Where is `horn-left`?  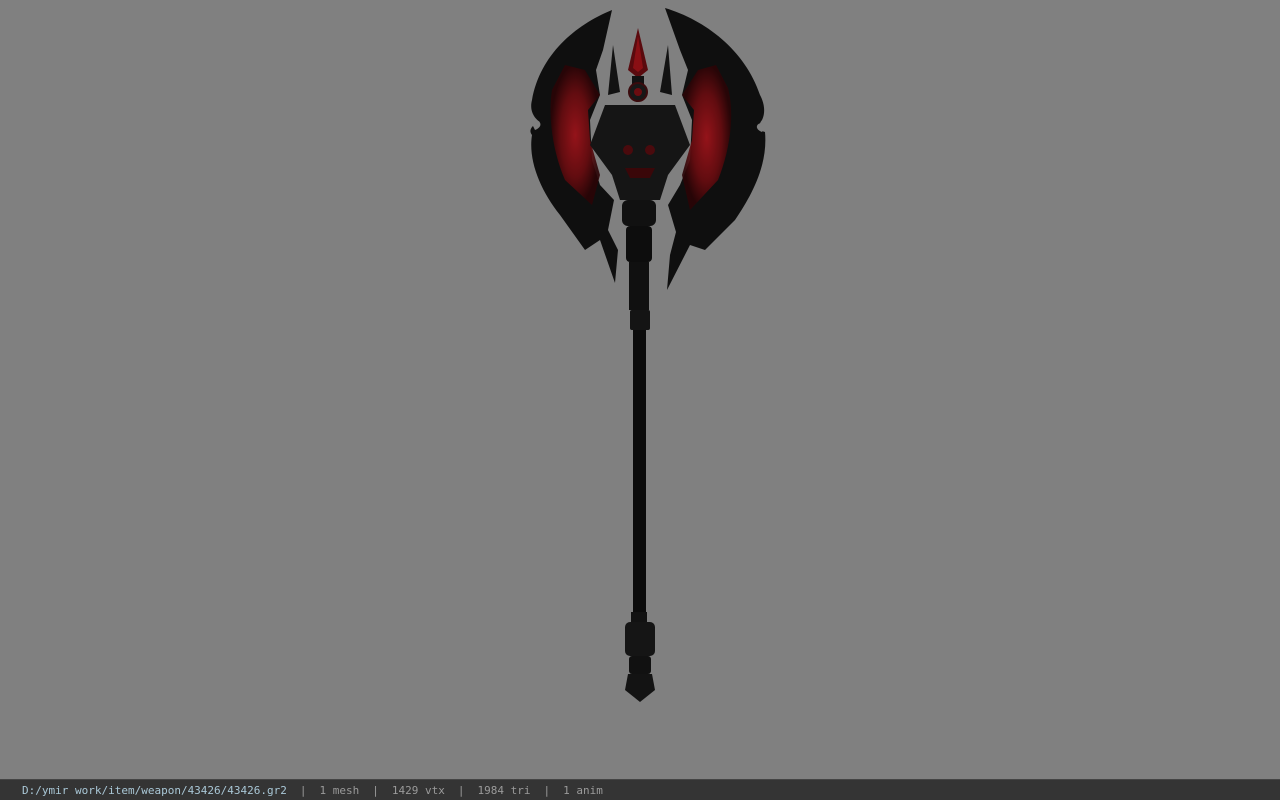
horn-left is located at coordinates (614, 70).